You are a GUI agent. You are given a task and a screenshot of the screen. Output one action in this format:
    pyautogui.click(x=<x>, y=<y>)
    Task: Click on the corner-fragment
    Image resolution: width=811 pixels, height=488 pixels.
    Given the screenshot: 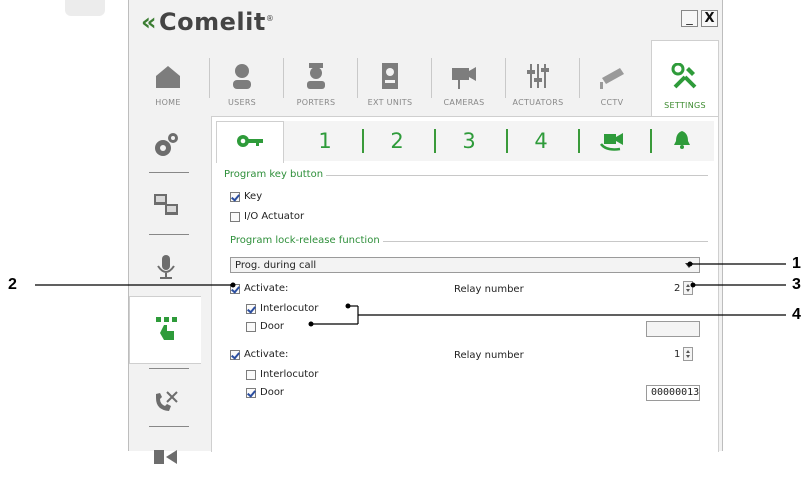 What is the action you would take?
    pyautogui.click(x=85, y=8)
    